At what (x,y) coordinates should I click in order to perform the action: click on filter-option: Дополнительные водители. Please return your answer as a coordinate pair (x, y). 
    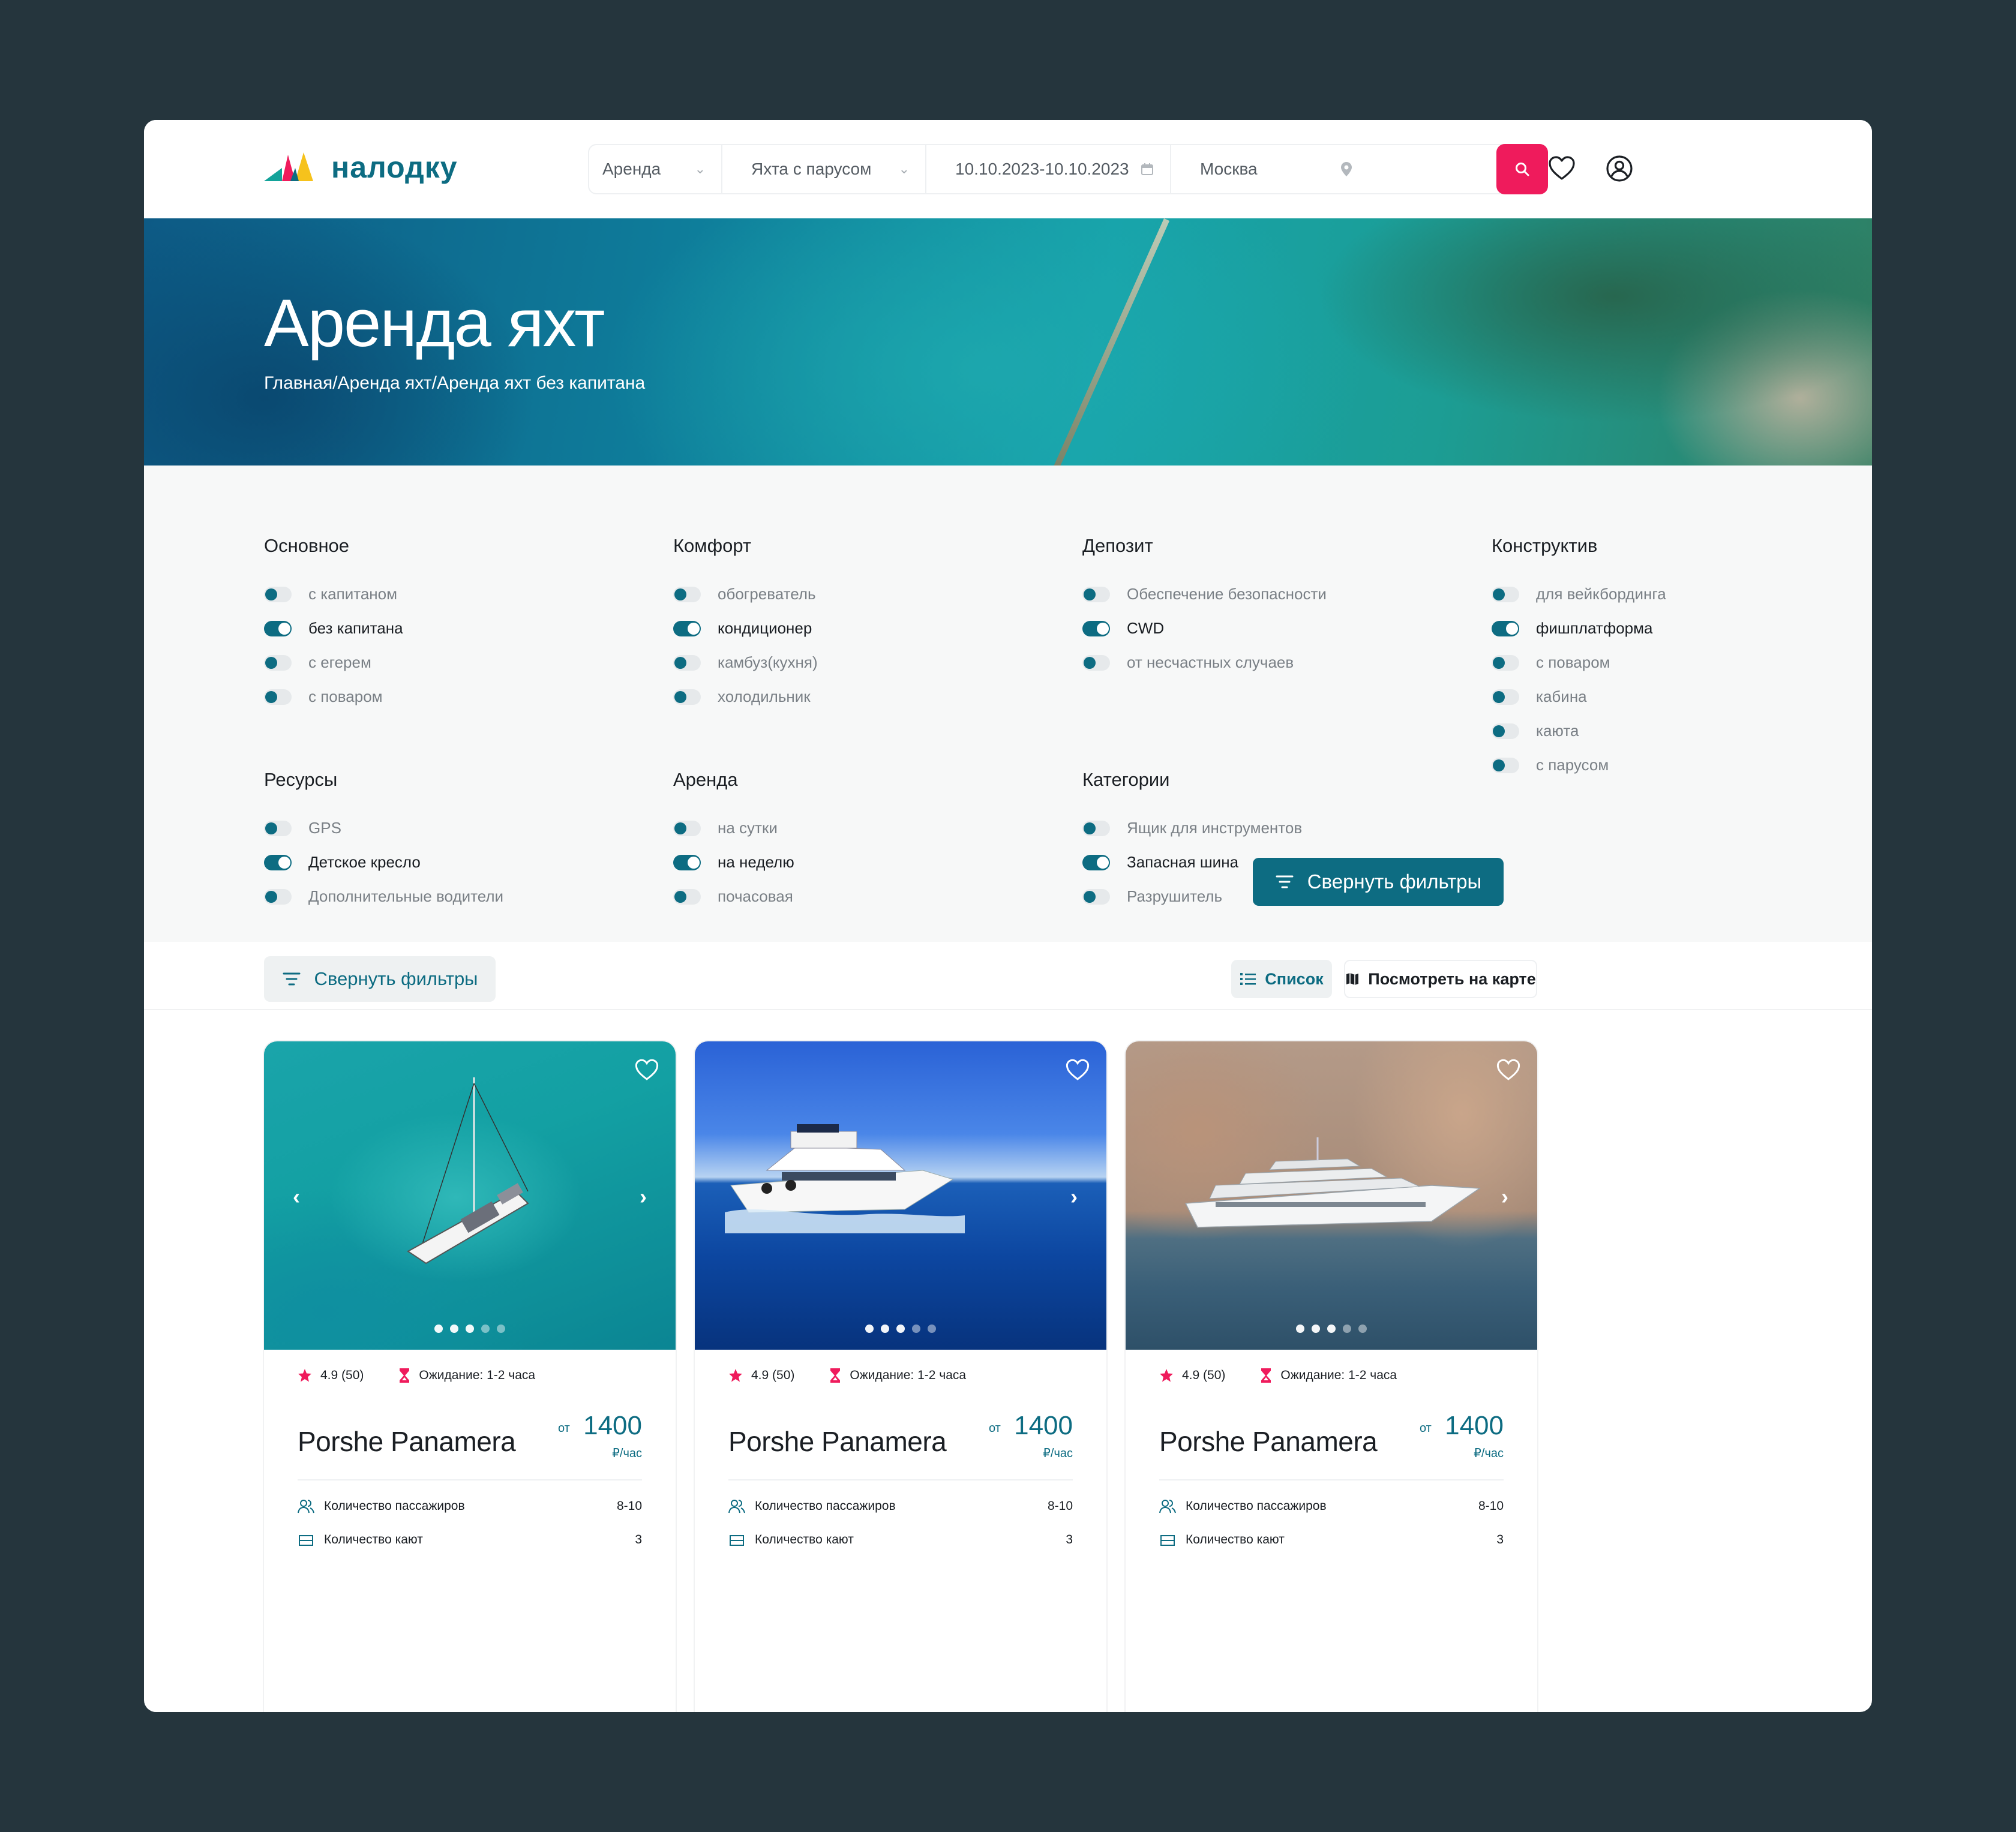
    Looking at the image, I should click on (384, 896).